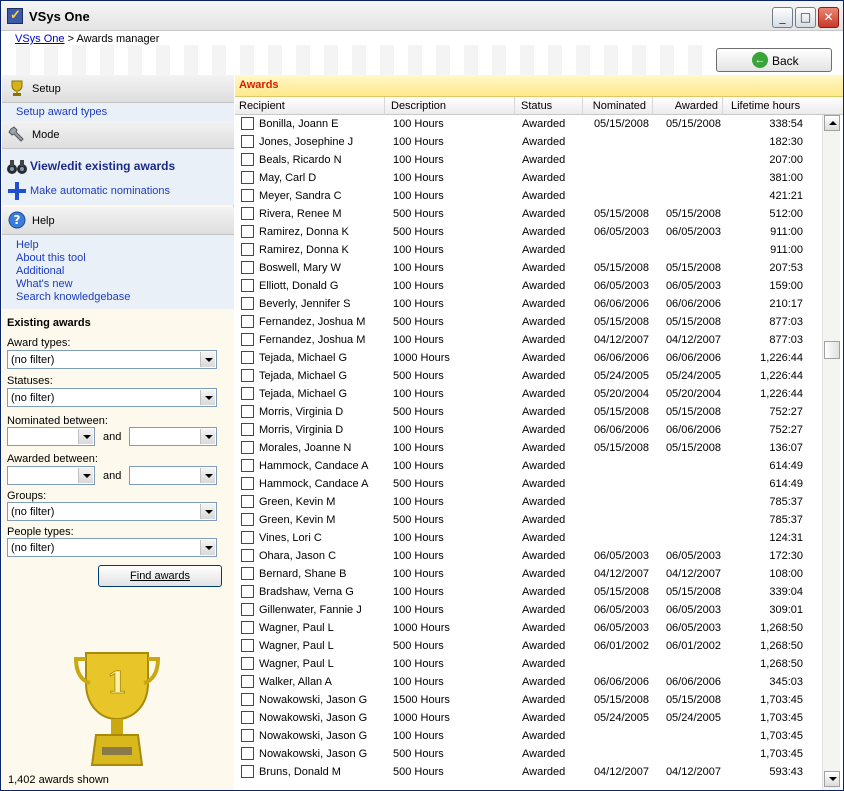 This screenshot has height=791, width=844. Describe the element at coordinates (88, 191) in the screenshot. I see `make-nominations-item: Make automatic nominations` at that location.